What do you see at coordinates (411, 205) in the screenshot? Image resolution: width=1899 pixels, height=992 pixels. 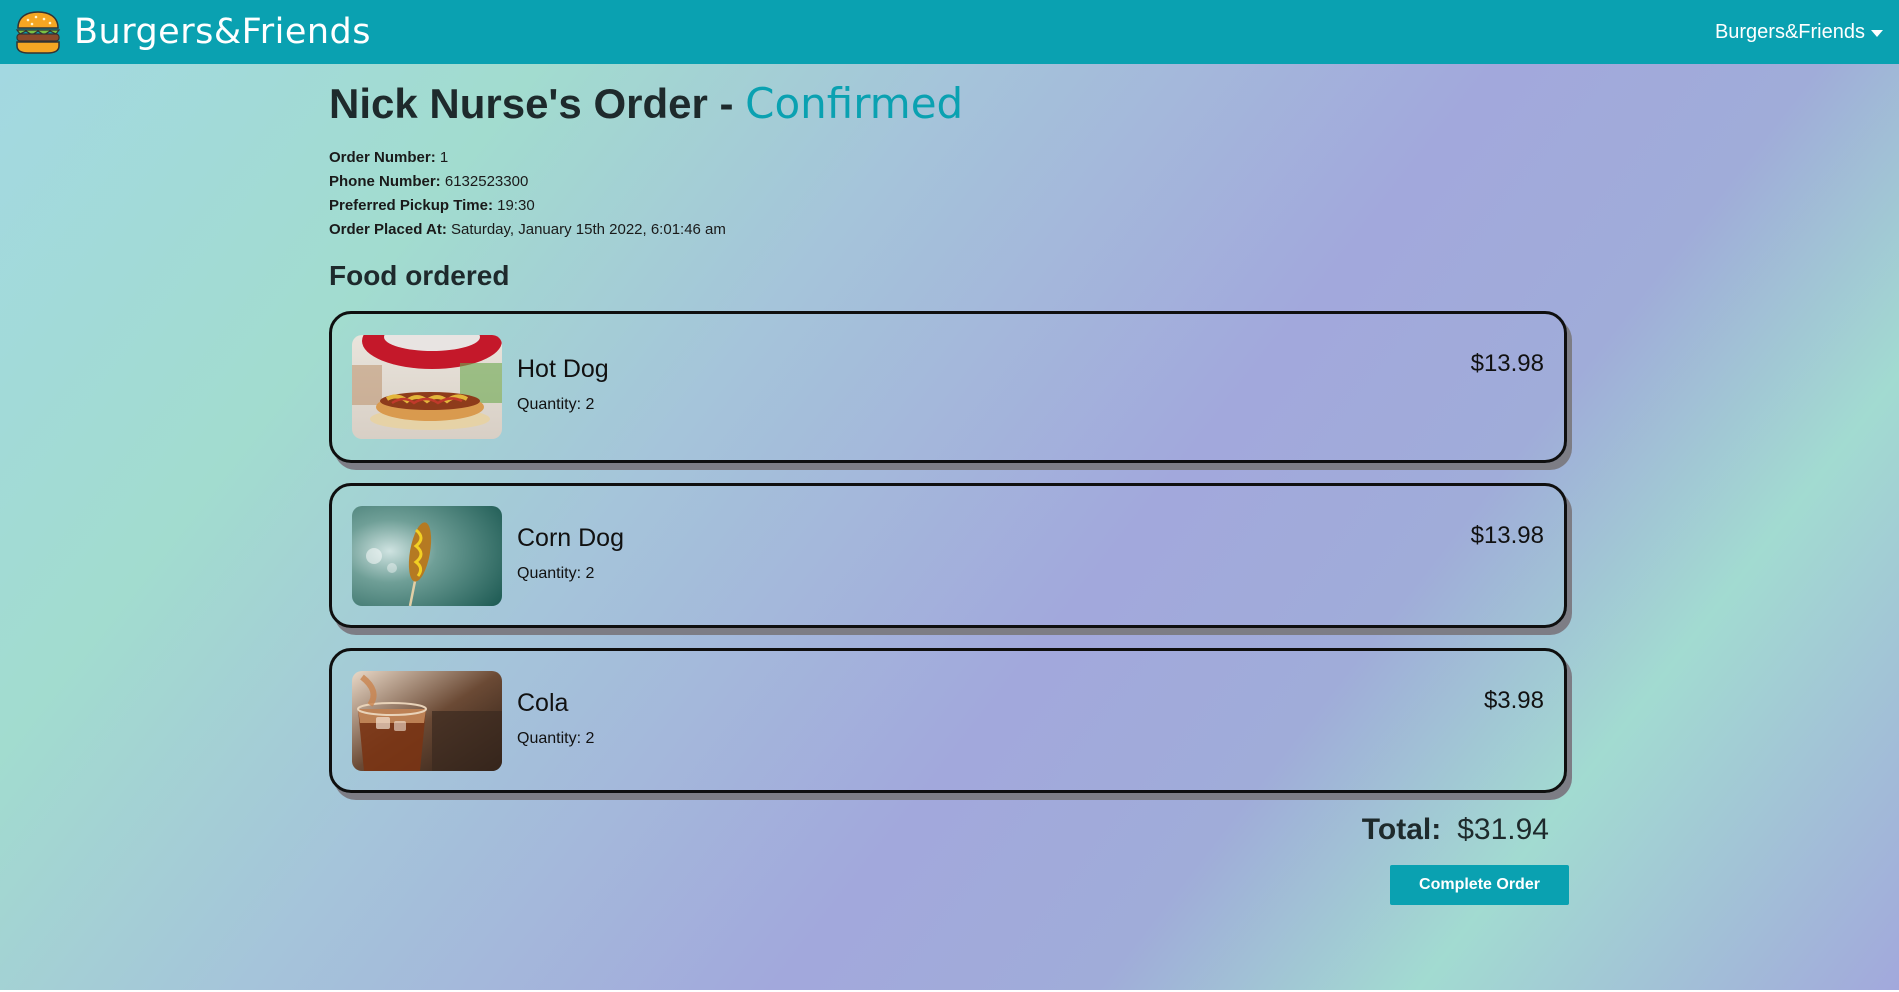 I see `pickup-time-label: Preferred Pickup Time:` at bounding box center [411, 205].